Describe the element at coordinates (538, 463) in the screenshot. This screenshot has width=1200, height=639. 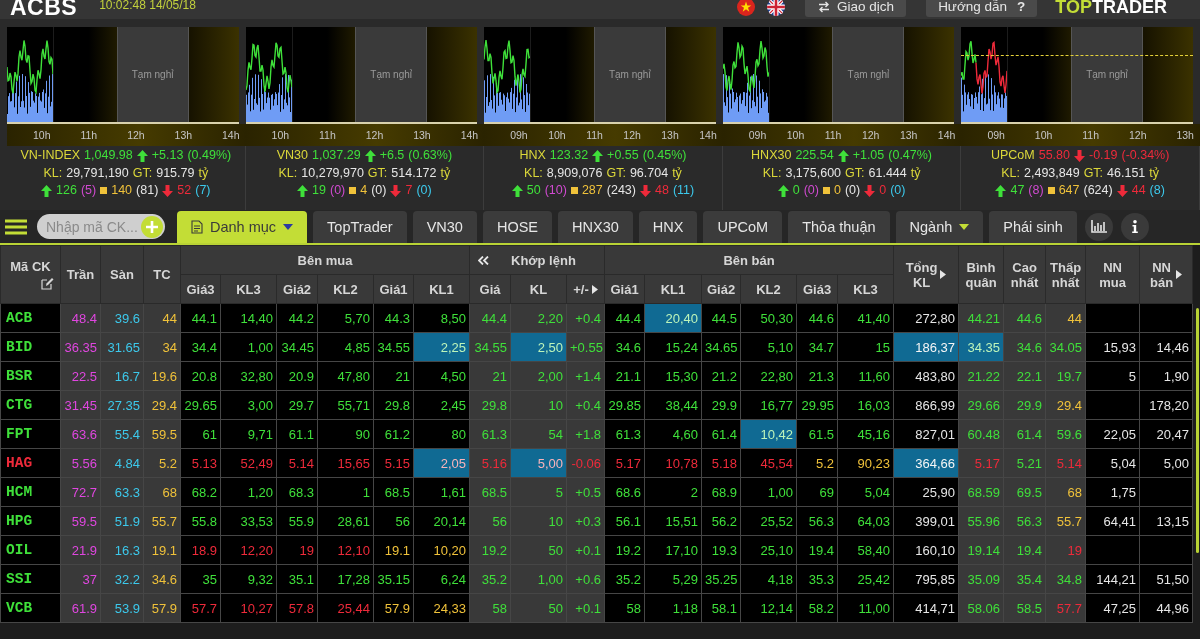
I see `table-cell: 5,00` at that location.